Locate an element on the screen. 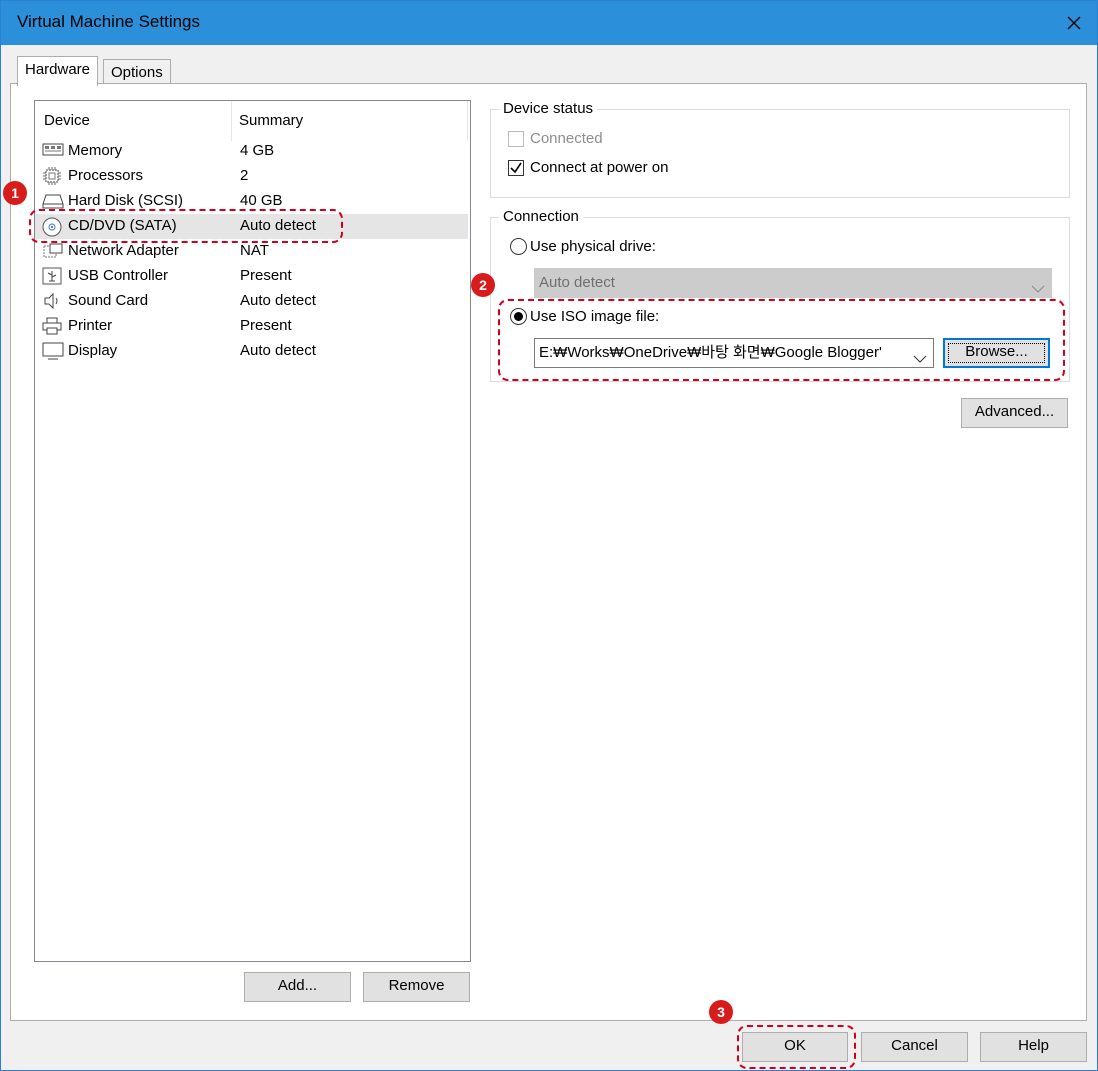 The image size is (1098, 1071). device-name: Printer is located at coordinates (90, 325).